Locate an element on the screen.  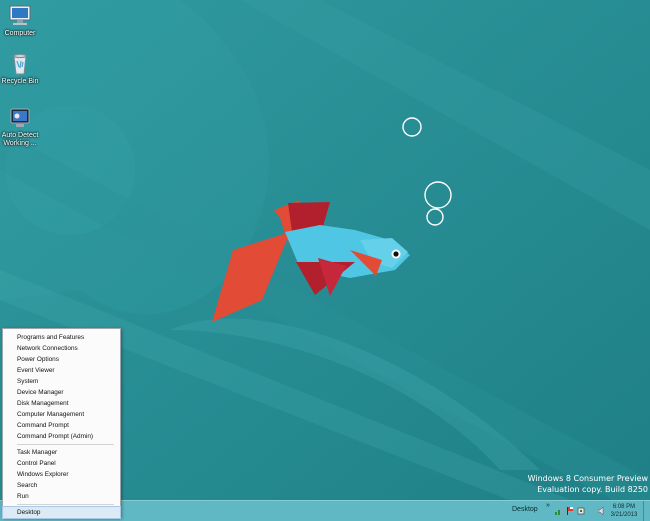
clock-date: 3/21/2013 is located at coordinates (624, 515).